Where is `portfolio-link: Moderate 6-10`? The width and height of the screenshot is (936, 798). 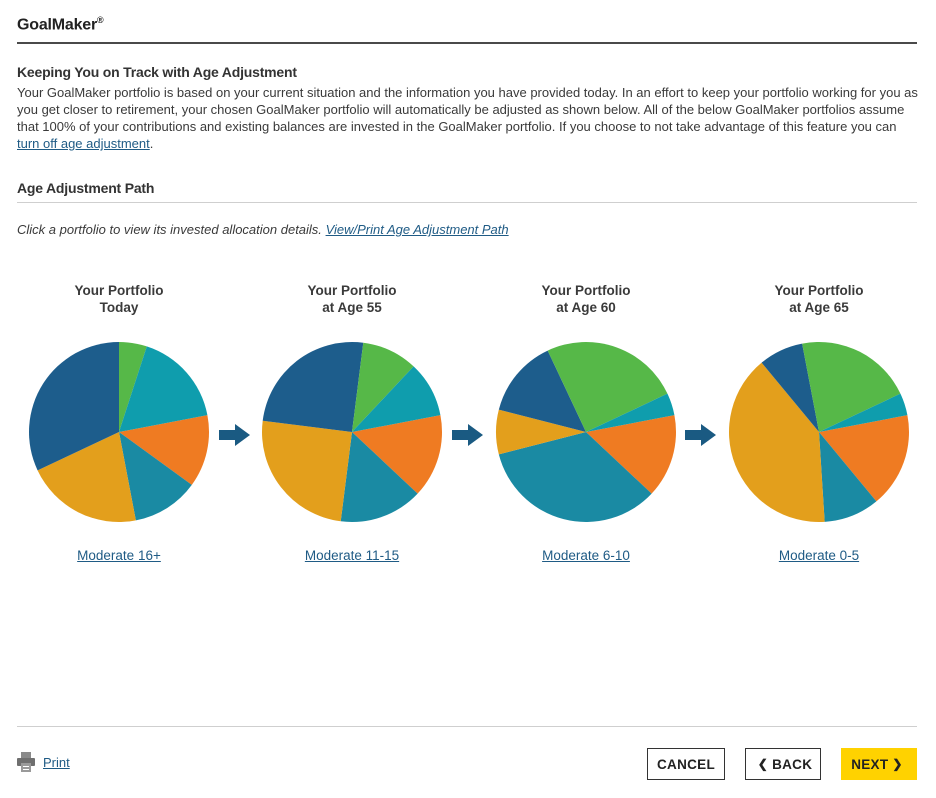
portfolio-link: Moderate 6-10 is located at coordinates (586, 555).